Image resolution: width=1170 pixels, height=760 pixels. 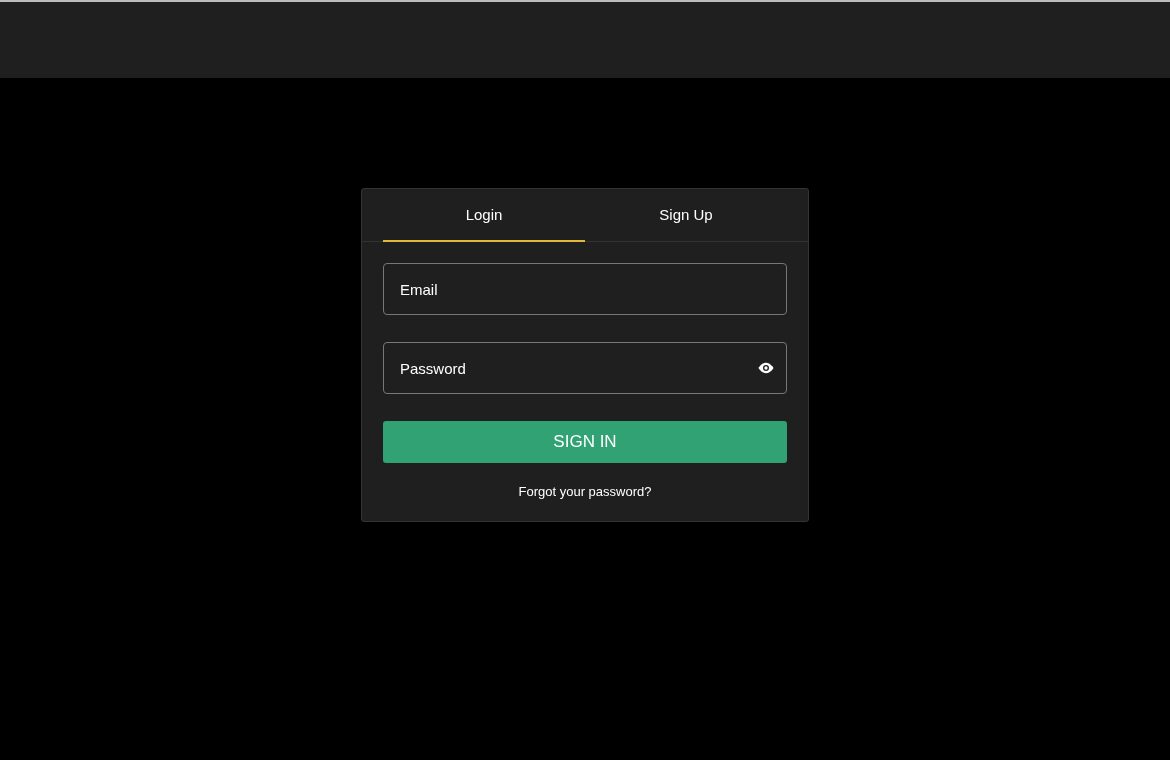 I want to click on email-field: Email, so click(x=585, y=289).